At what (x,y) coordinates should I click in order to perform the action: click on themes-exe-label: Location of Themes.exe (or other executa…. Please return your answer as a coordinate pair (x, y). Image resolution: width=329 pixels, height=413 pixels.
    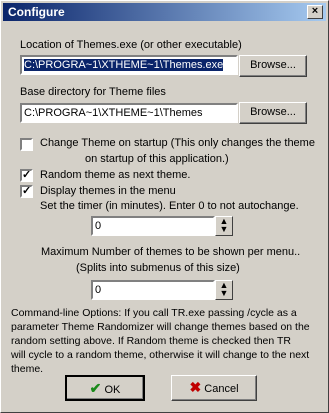
    Looking at the image, I should click on (131, 45).